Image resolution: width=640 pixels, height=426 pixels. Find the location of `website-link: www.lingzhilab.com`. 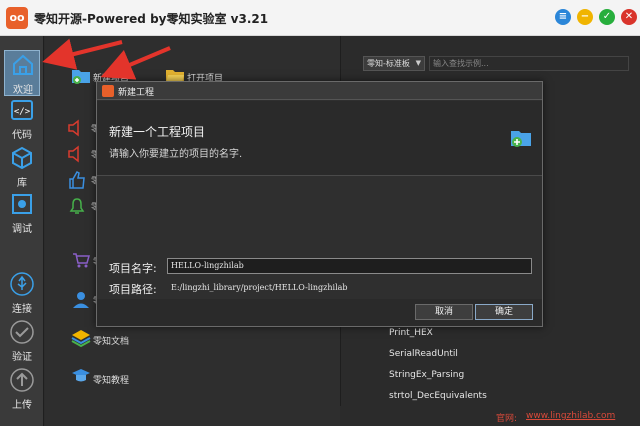

website-link: www.lingzhilab.com is located at coordinates (570, 416).